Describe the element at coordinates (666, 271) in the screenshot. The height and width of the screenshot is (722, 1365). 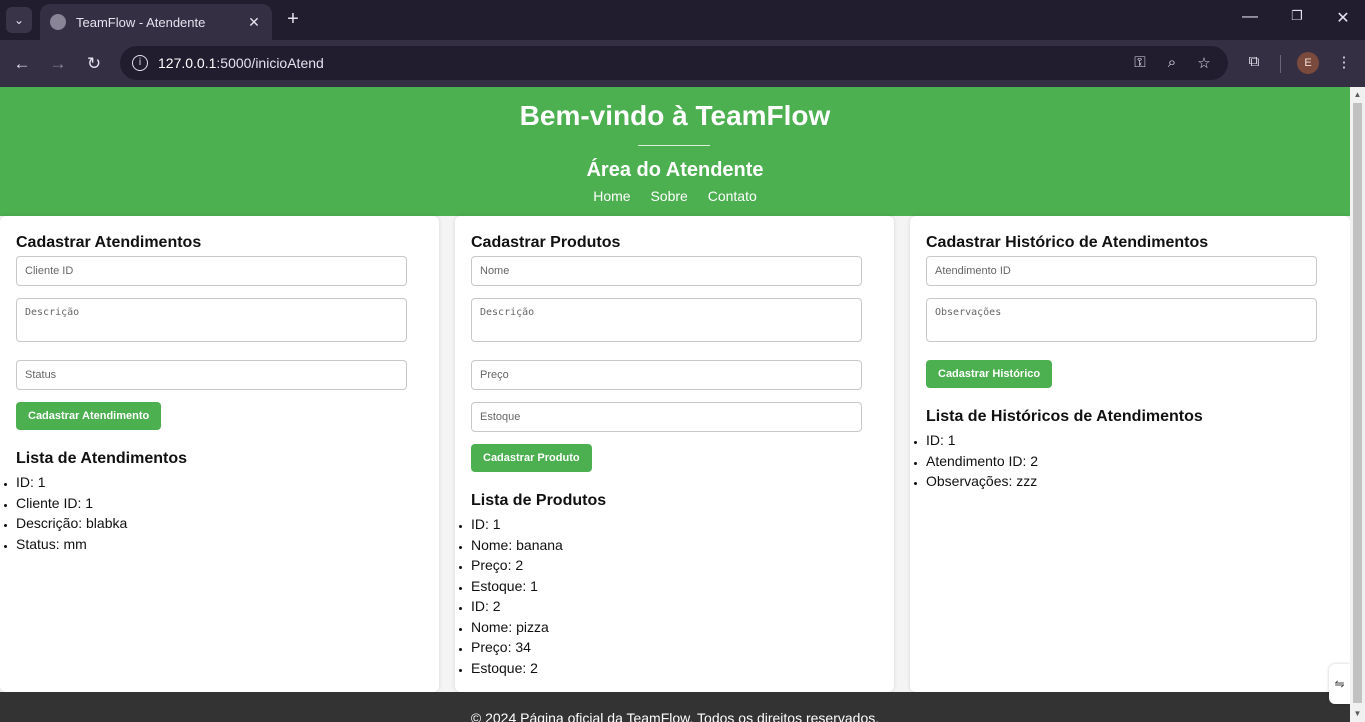
I see `produto-nome-input` at that location.